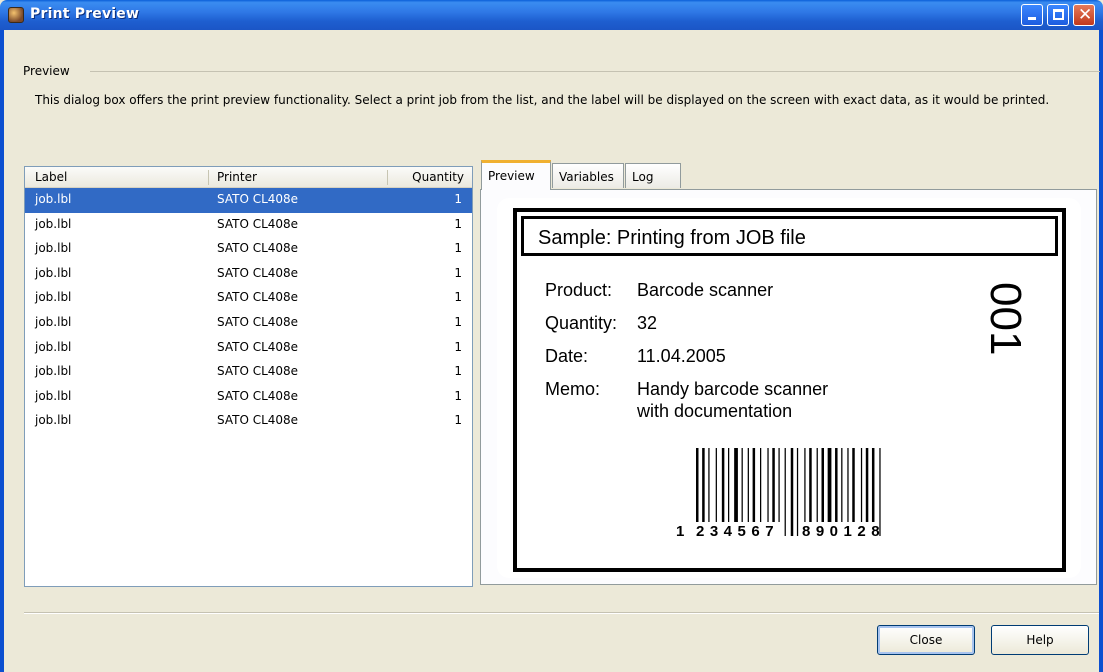 The width and height of the screenshot is (1103, 672). What do you see at coordinates (681, 356) in the screenshot?
I see `date-value: 11.04.2005` at bounding box center [681, 356].